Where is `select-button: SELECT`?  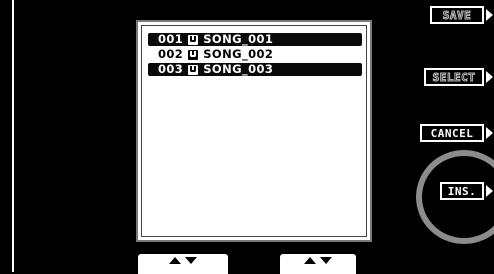
select-button: SELECT is located at coordinates (454, 77).